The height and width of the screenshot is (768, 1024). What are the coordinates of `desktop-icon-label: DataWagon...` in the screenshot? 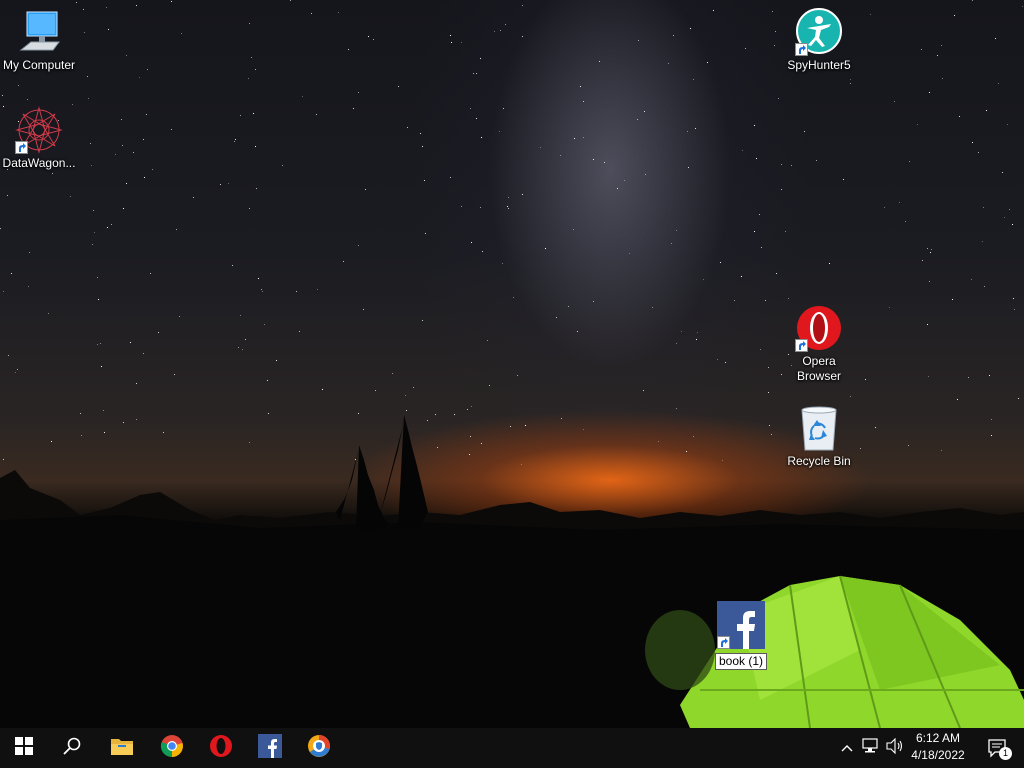 It's located at (39, 163).